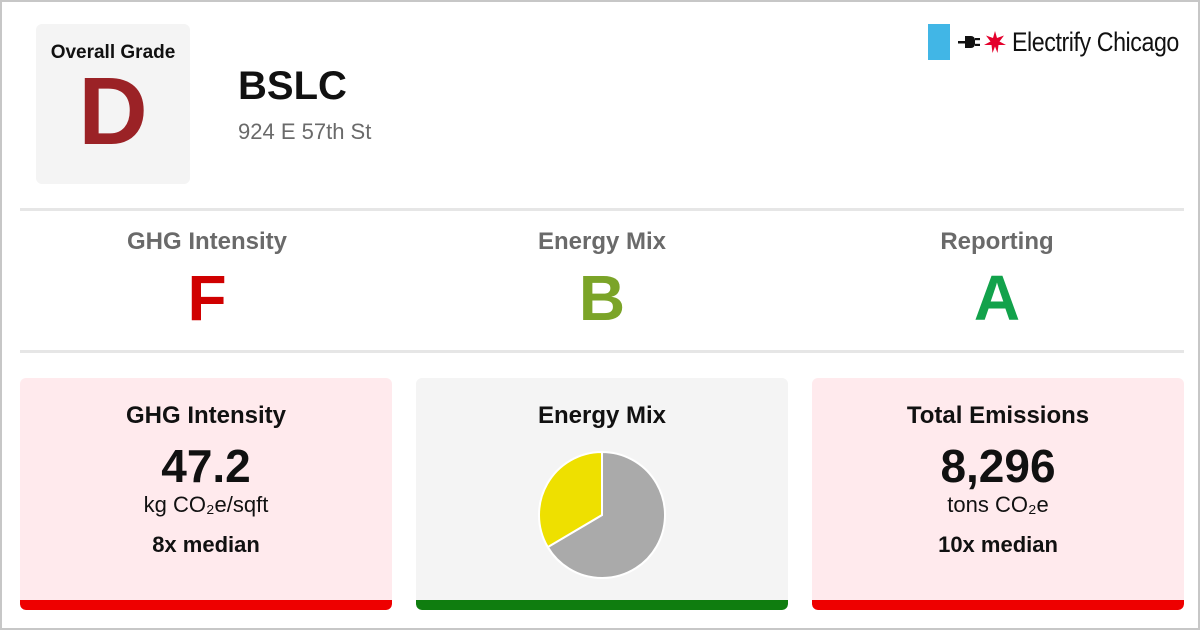  I want to click on card-title: Total Emissions, so click(998, 415).